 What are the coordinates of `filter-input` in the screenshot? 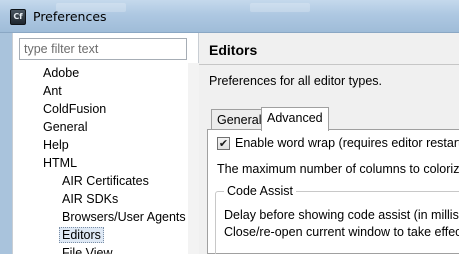 It's located at (103, 49).